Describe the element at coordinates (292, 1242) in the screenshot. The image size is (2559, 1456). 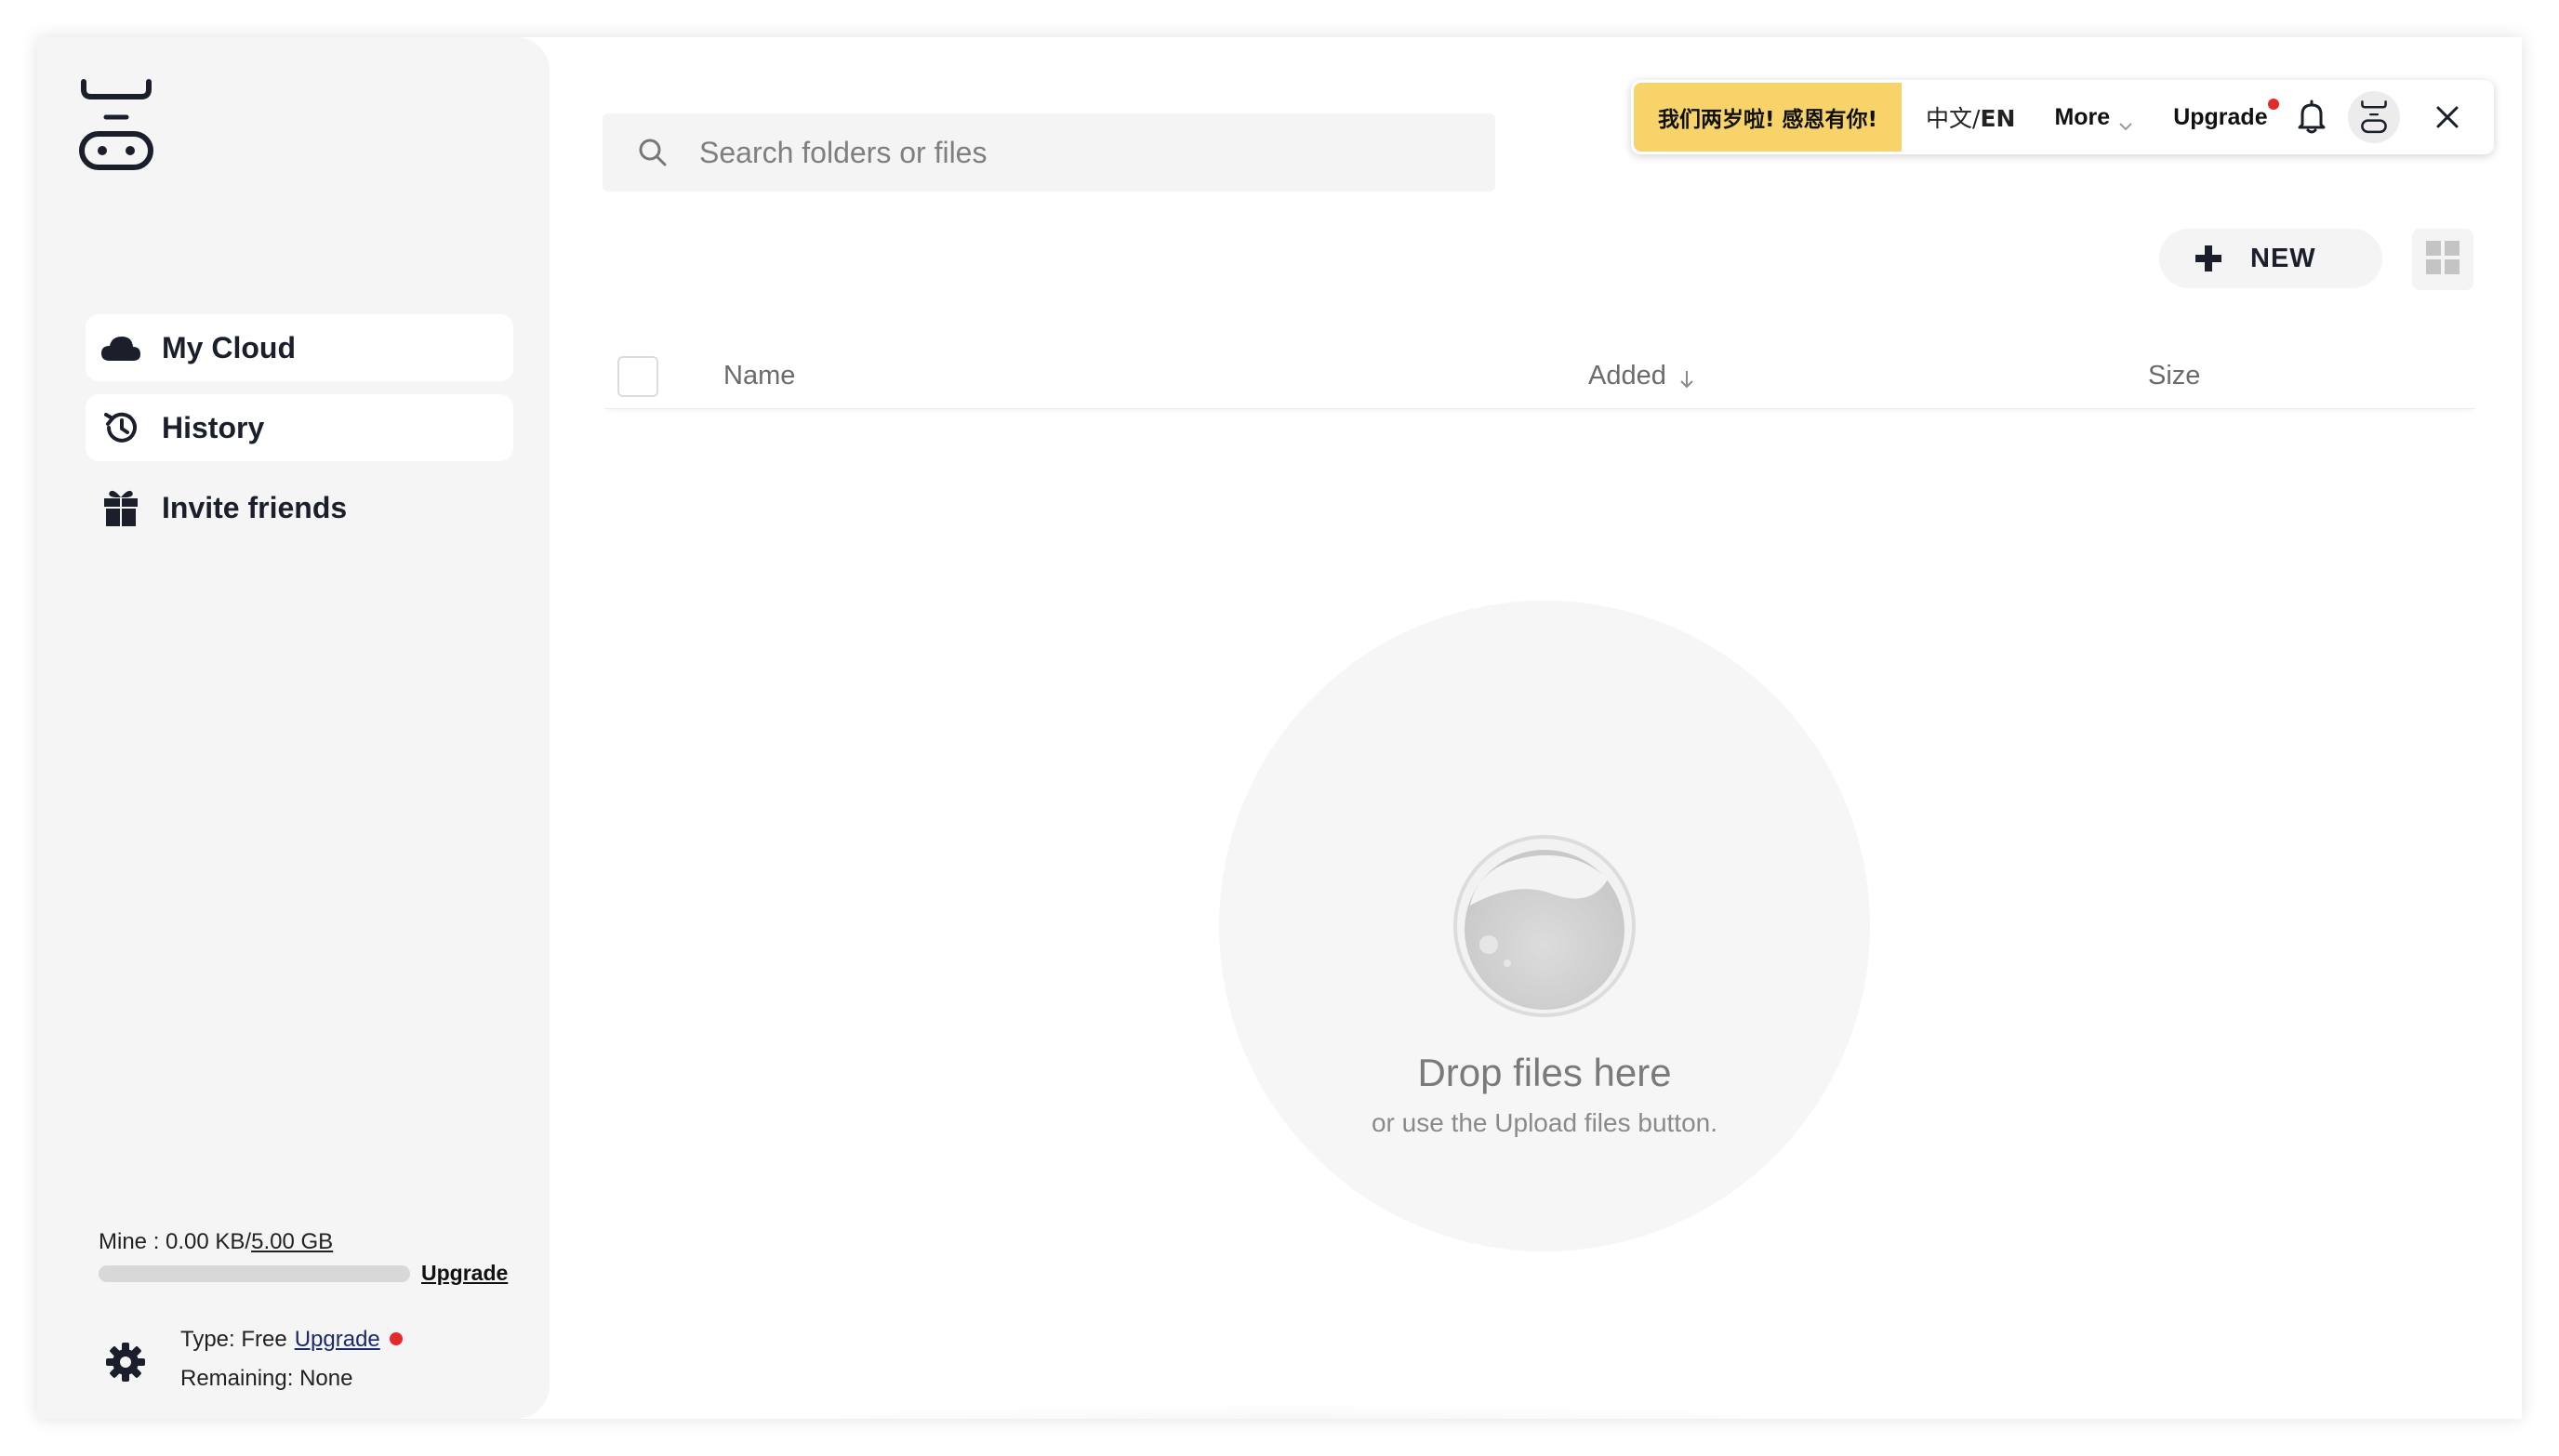
I see `storage-total: 5.00 GB` at that location.